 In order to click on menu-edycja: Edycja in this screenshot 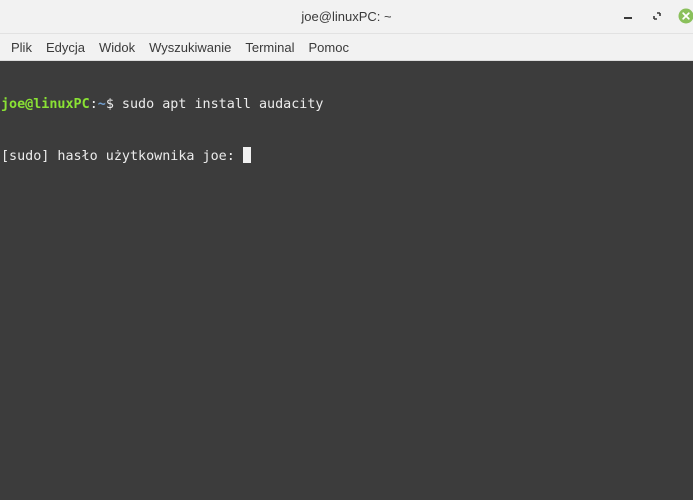, I will do `click(65, 47)`.